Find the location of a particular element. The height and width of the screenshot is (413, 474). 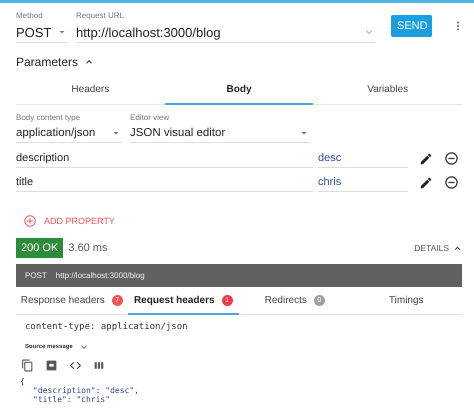

tab: Headers is located at coordinates (90, 90).